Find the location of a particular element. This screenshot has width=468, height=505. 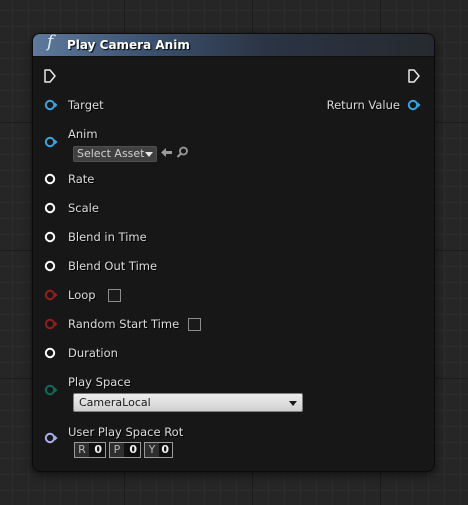

return-value-pin-icon is located at coordinates (414, 105).